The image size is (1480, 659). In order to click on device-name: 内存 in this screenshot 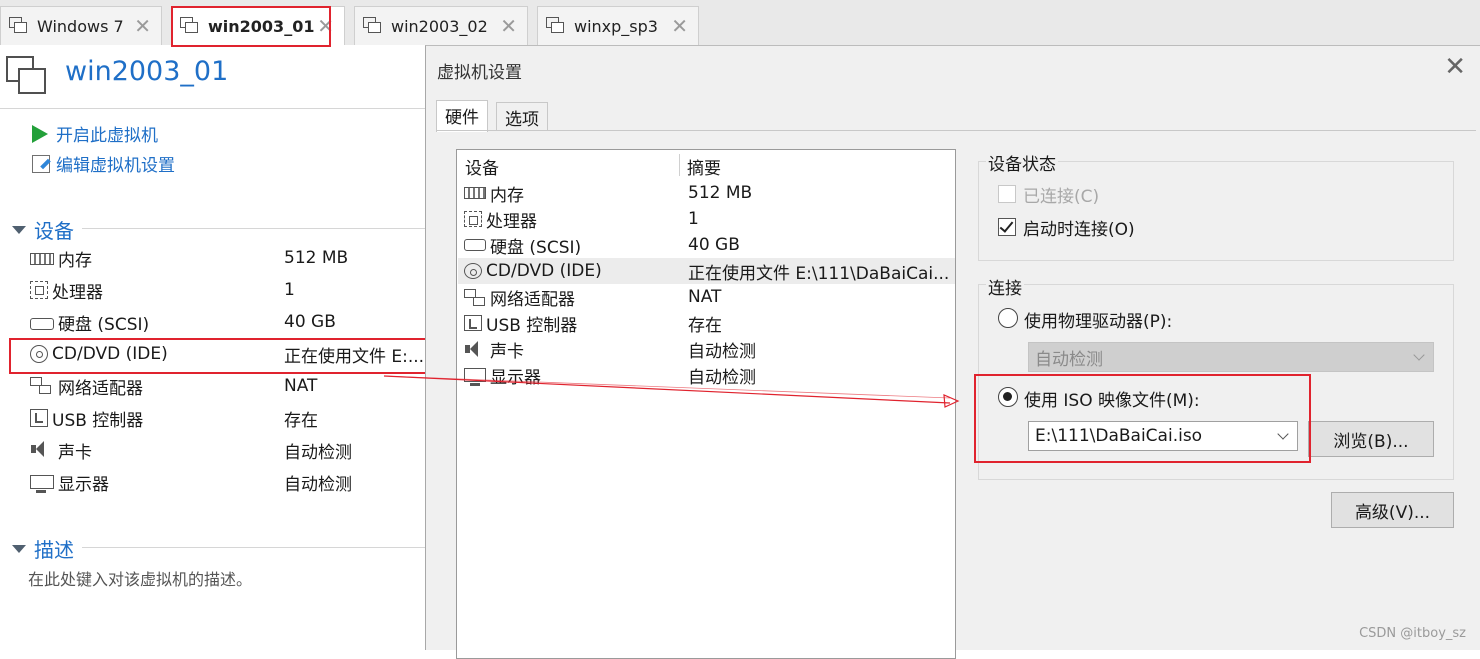, I will do `click(507, 195)`.